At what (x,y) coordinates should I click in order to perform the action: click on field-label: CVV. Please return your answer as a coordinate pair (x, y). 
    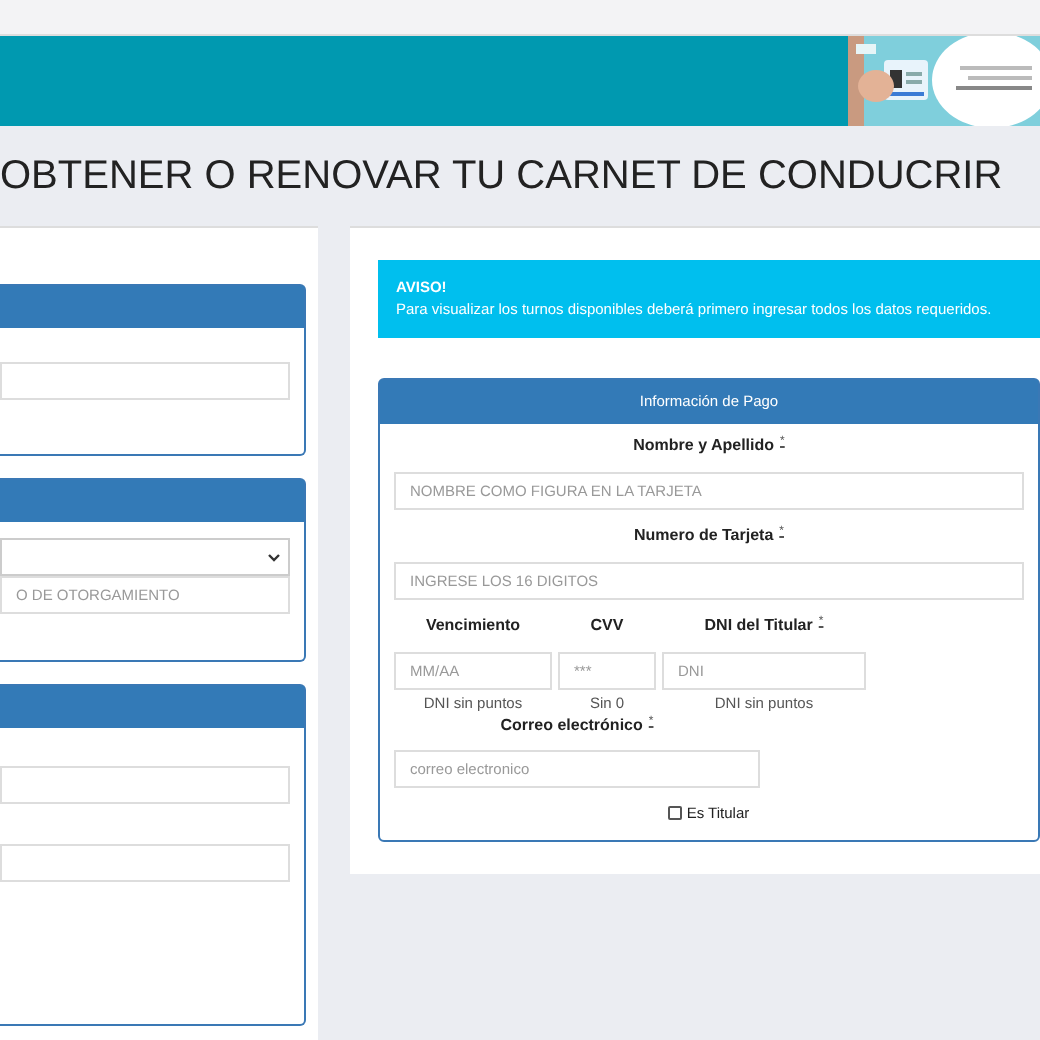
    Looking at the image, I should click on (607, 626).